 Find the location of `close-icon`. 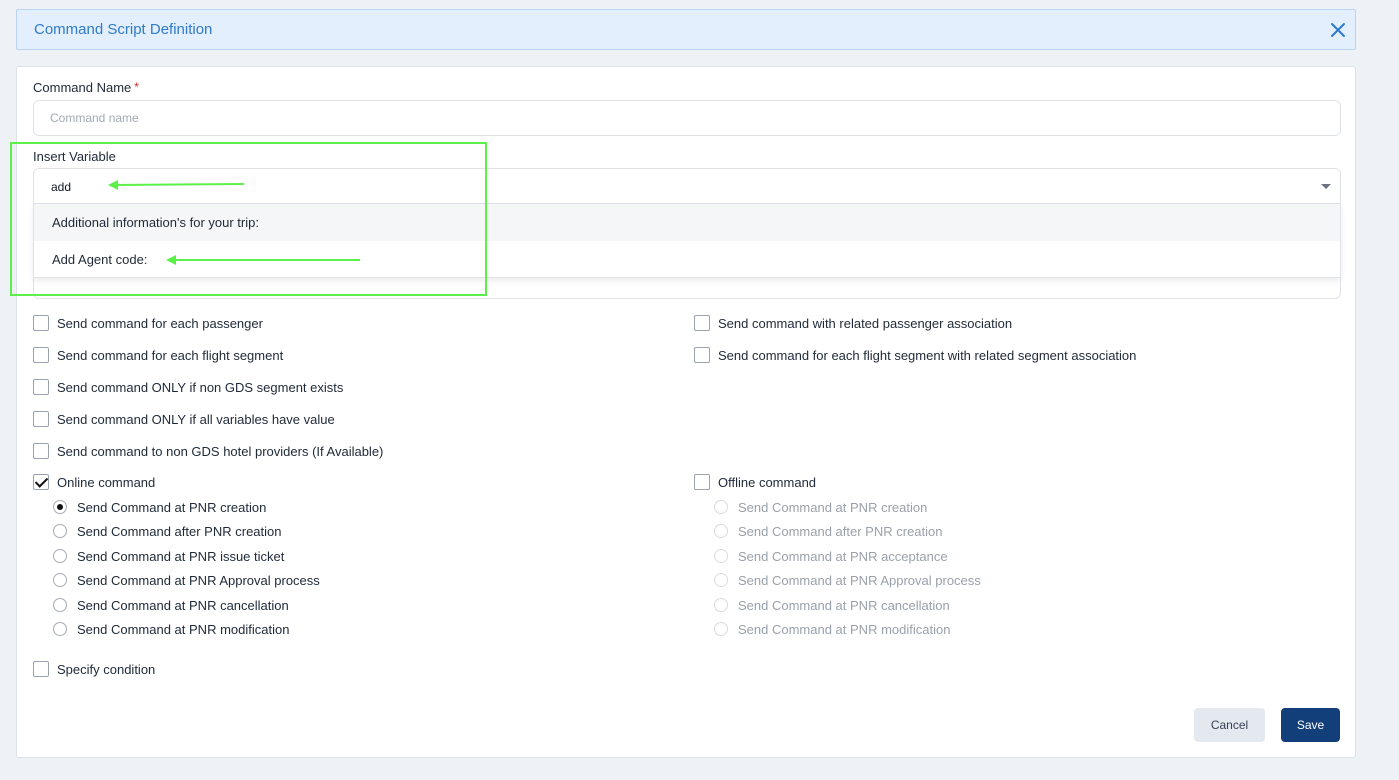

close-icon is located at coordinates (1338, 30).